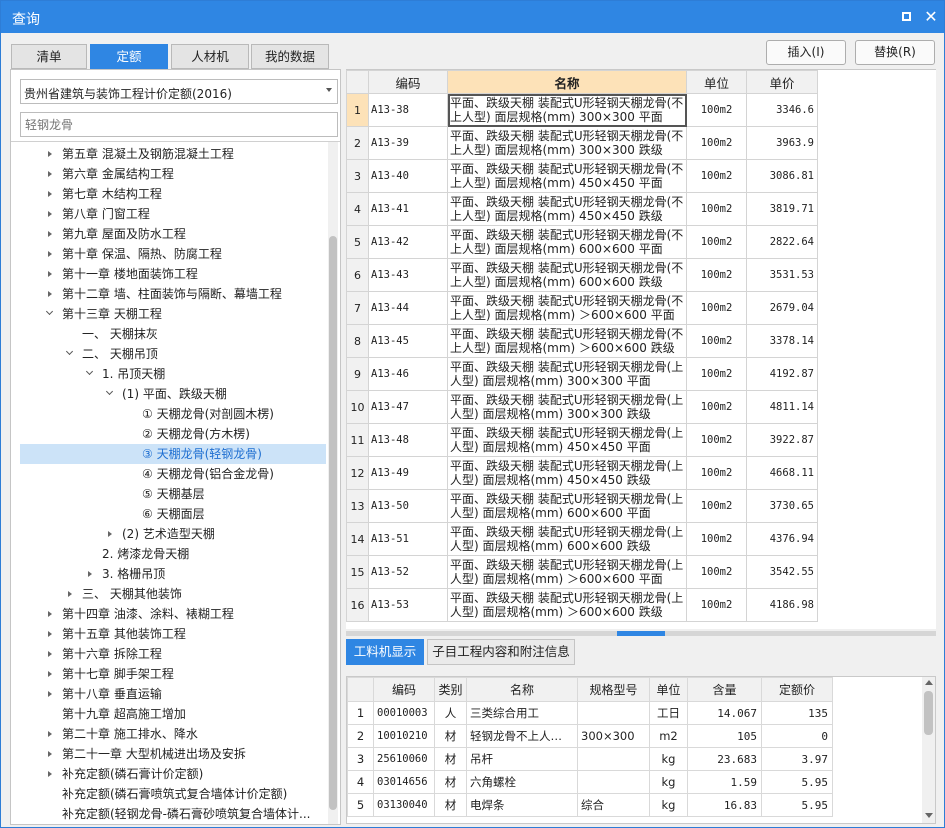  Describe the element at coordinates (179, 124) in the screenshot. I see `search-input` at that location.